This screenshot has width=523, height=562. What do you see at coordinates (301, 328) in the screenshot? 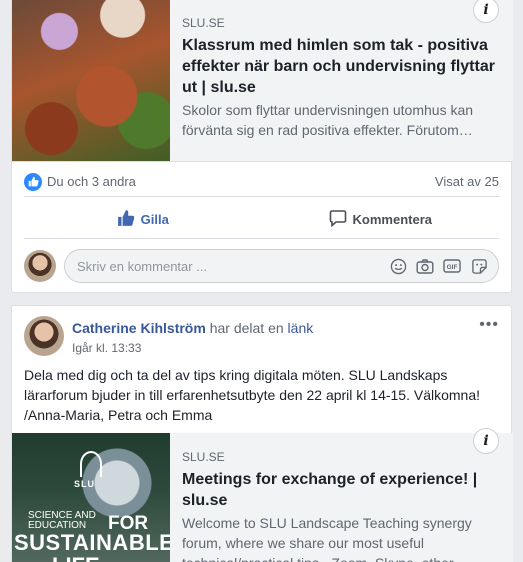
I see `shared-link: länk` at bounding box center [301, 328].